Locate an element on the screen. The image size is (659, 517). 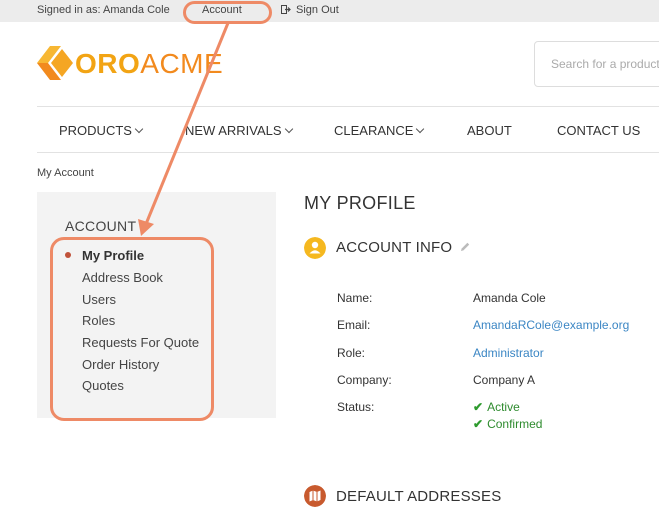
email-link: AmandaRCole@example.org is located at coordinates (551, 325).